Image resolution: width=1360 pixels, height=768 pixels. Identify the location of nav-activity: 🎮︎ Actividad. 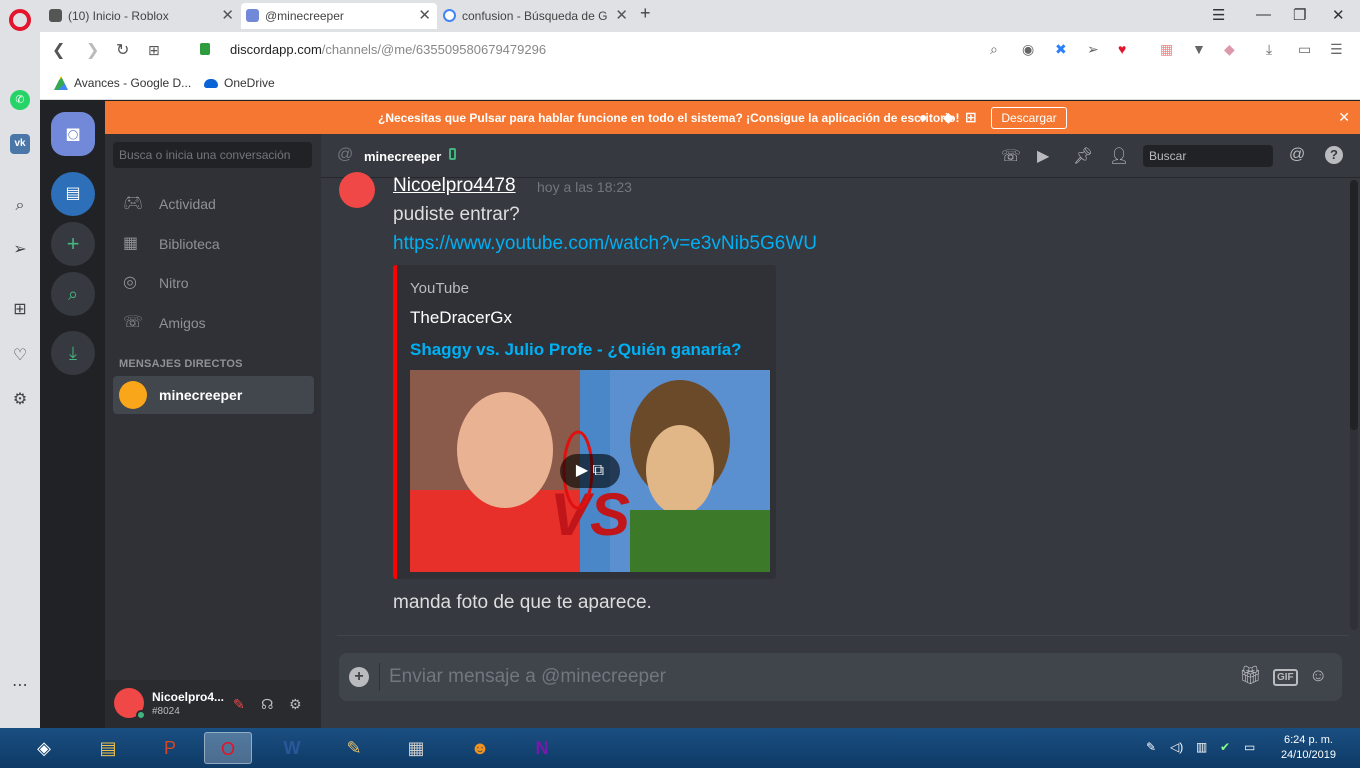
(213, 204).